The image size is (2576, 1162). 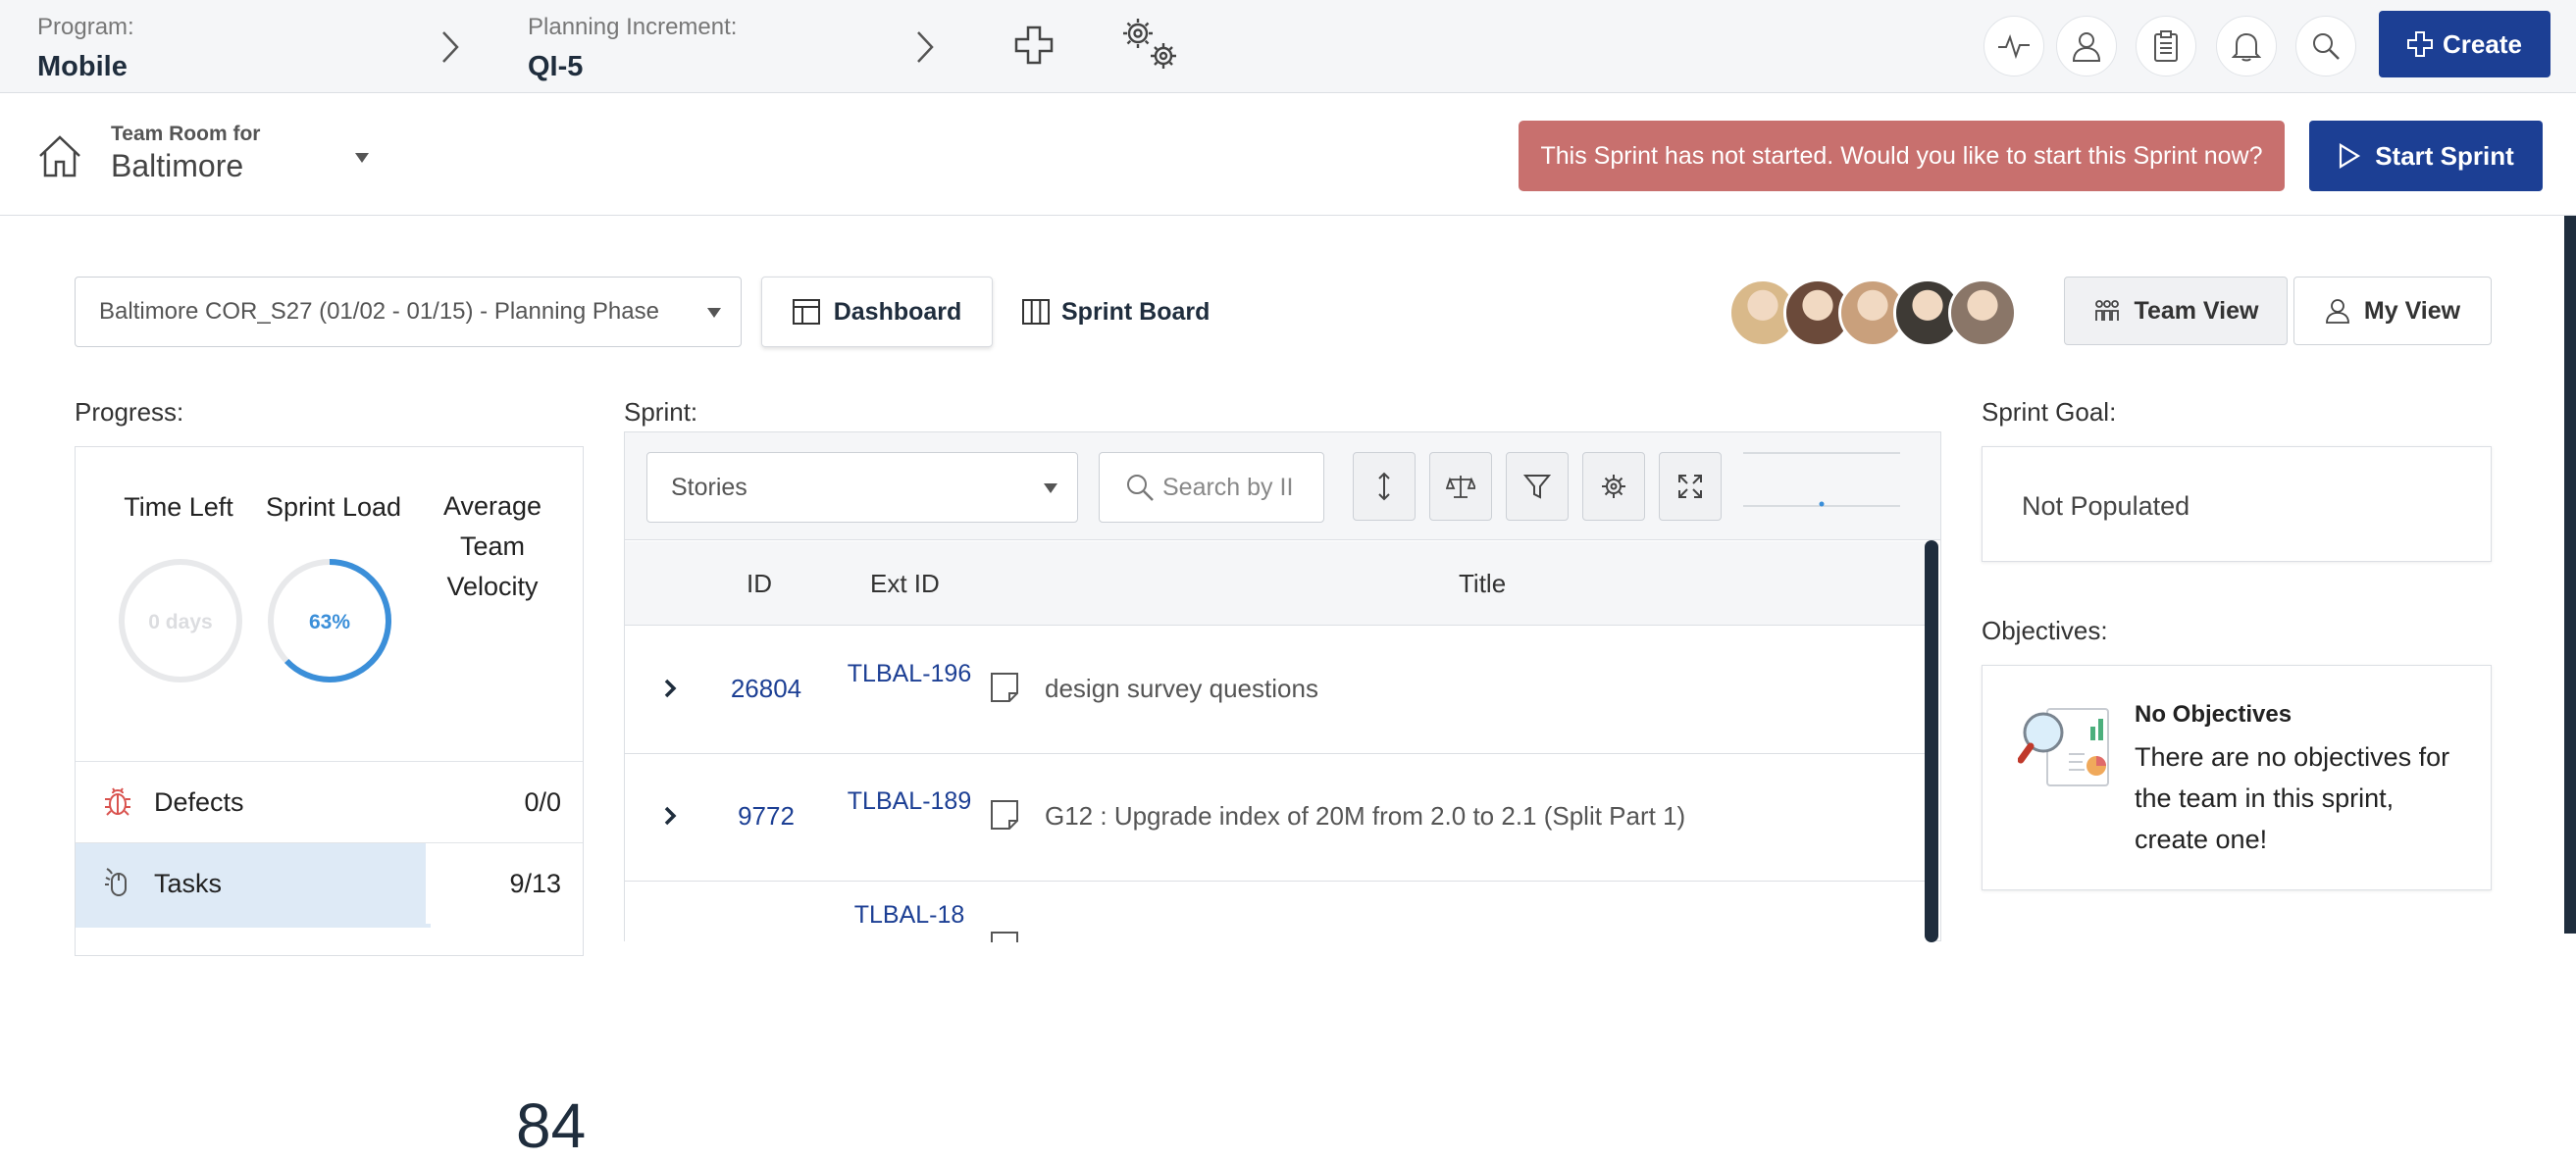 I want to click on sprint-board-button: Sprint Board, so click(x=1120, y=312).